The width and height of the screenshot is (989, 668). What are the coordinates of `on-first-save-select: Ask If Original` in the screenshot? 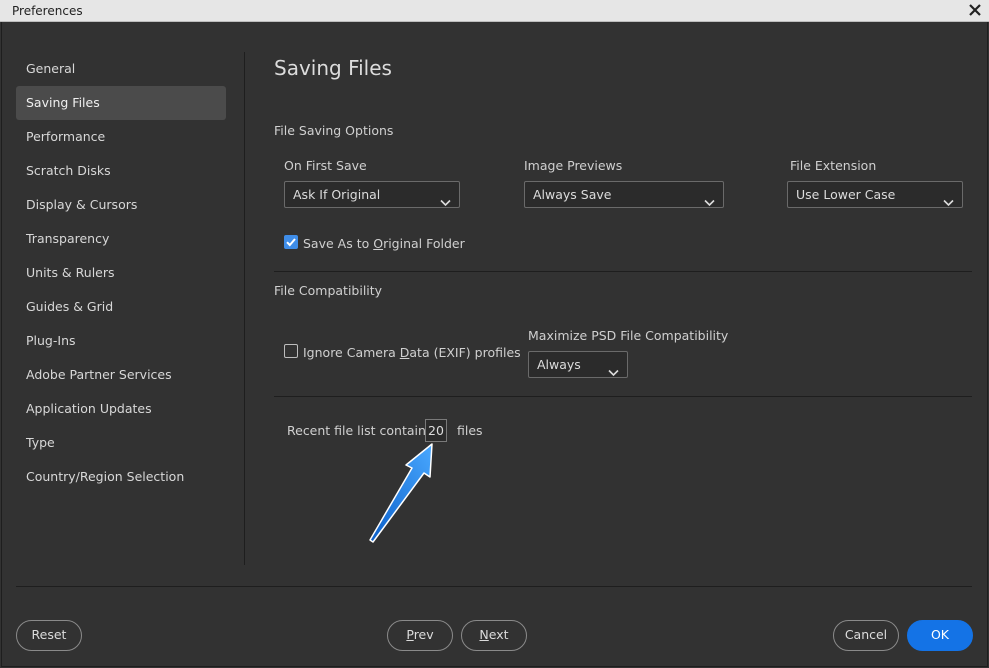 It's located at (372, 194).